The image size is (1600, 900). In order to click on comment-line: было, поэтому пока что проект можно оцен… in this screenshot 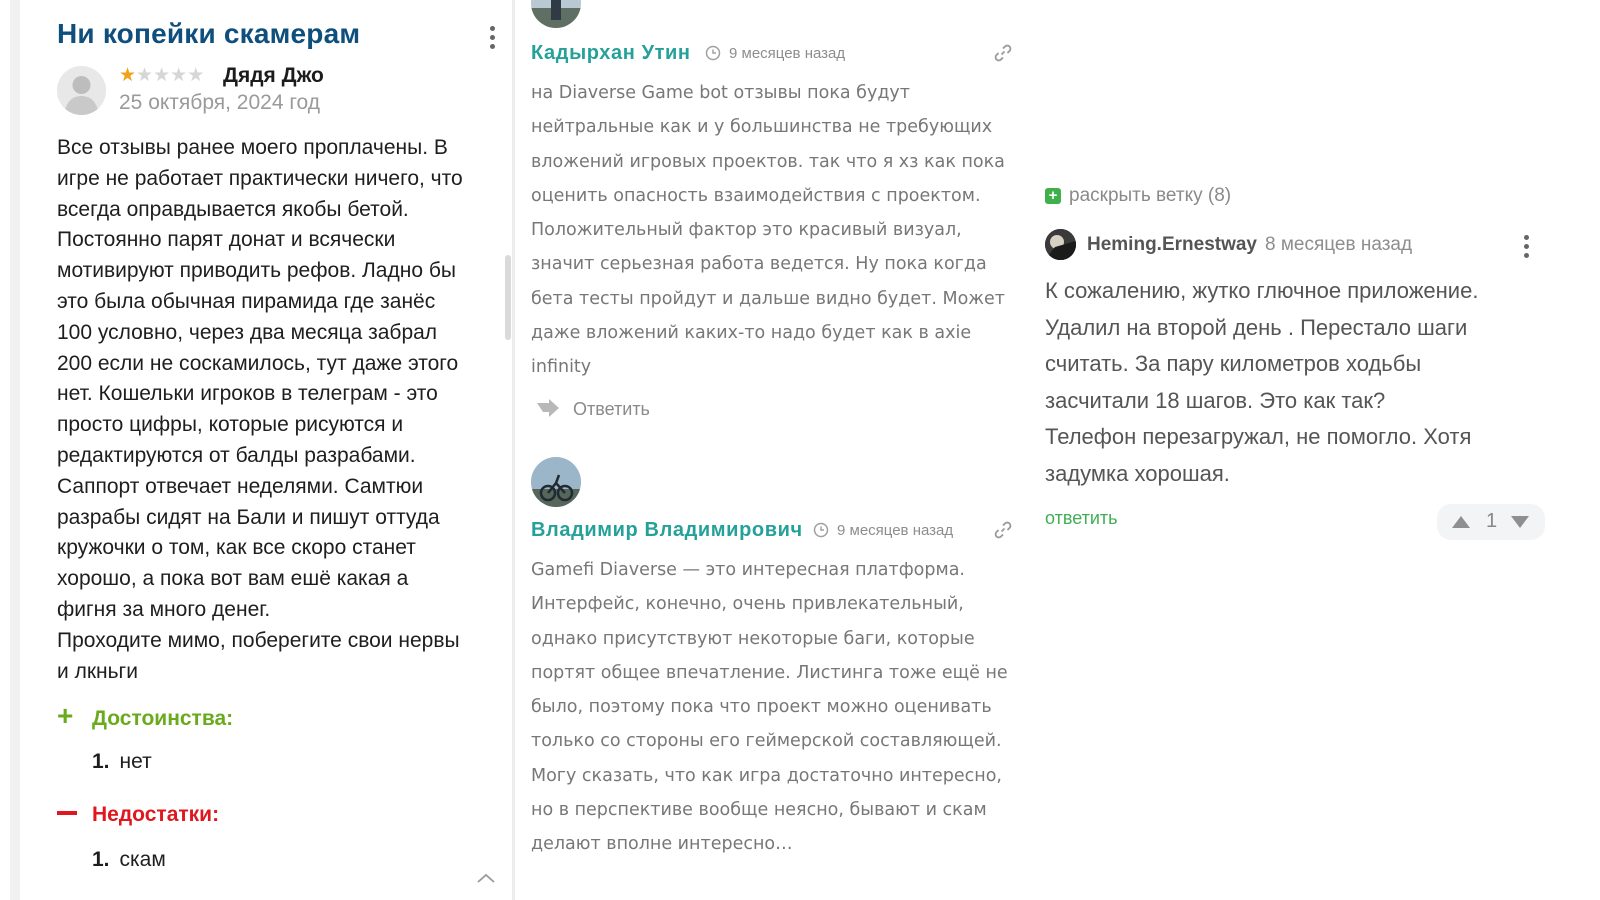, I will do `click(761, 707)`.